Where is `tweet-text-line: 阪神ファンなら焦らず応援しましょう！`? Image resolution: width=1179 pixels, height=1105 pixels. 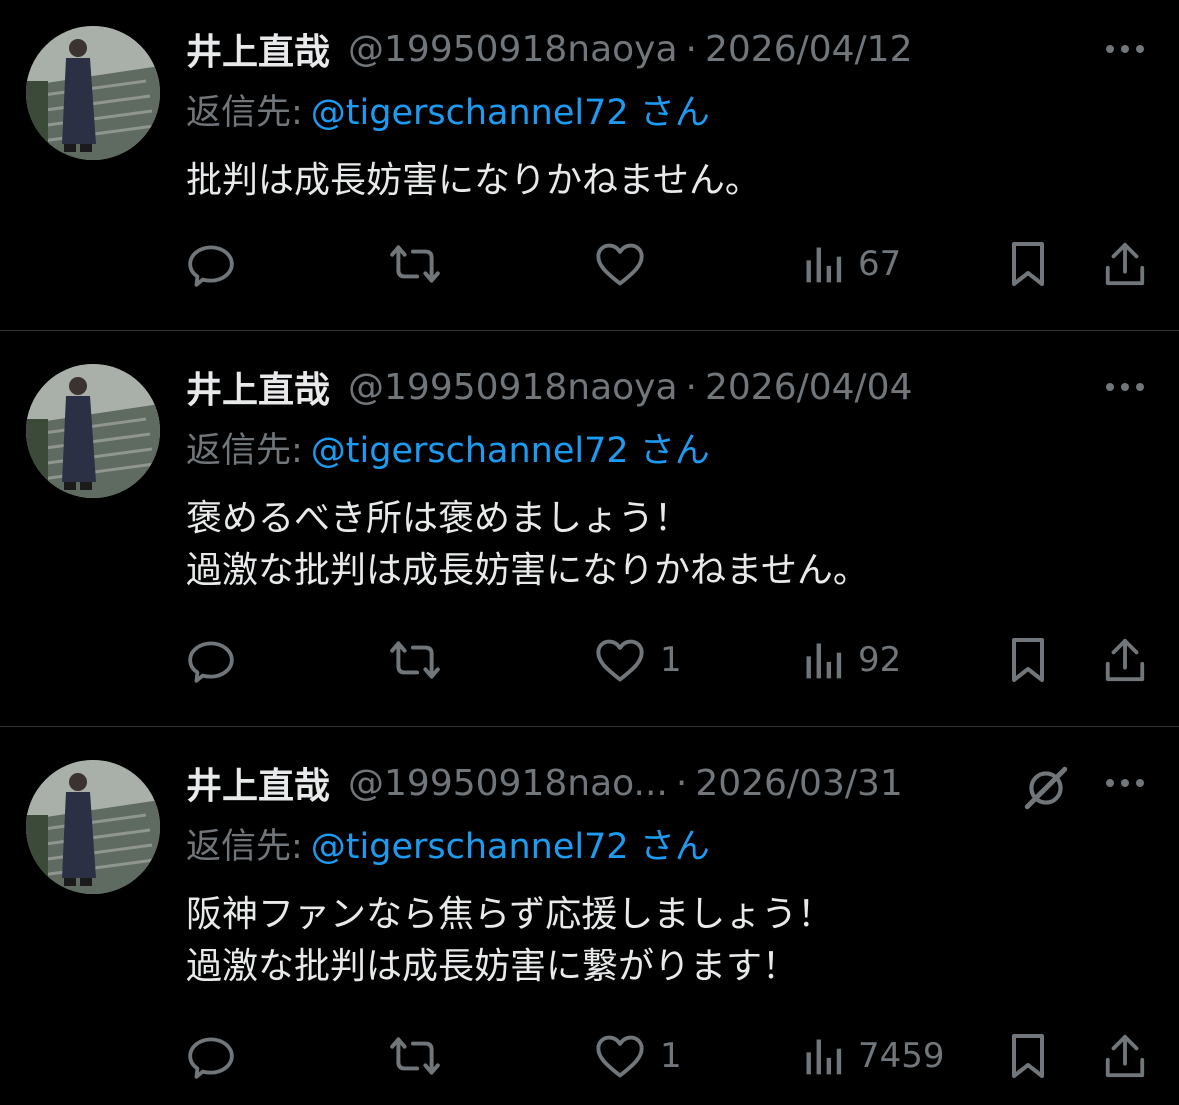 tweet-text-line: 阪神ファンなら焦らず応援しましょう！ is located at coordinates (510, 914).